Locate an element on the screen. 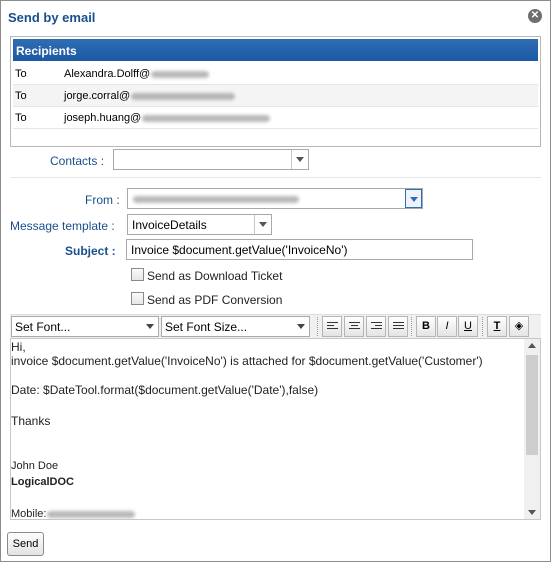 This screenshot has height=562, width=551. from-select is located at coordinates (275, 198).